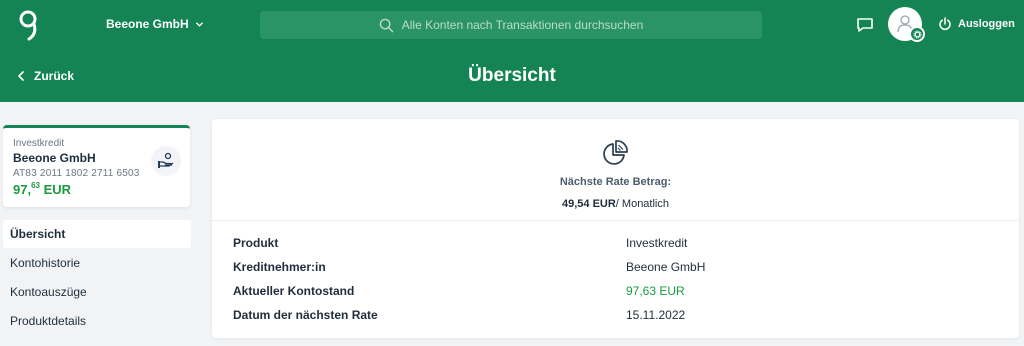 This screenshot has width=1024, height=346. I want to click on page-title: Übersicht, so click(512, 75).